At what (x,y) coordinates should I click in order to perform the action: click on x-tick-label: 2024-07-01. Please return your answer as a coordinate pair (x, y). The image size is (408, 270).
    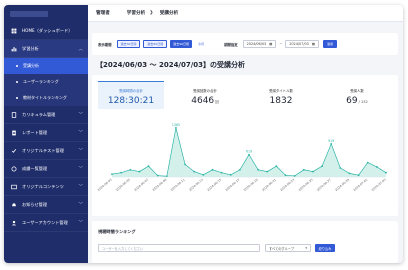
    Looking at the image, I should click on (360, 185).